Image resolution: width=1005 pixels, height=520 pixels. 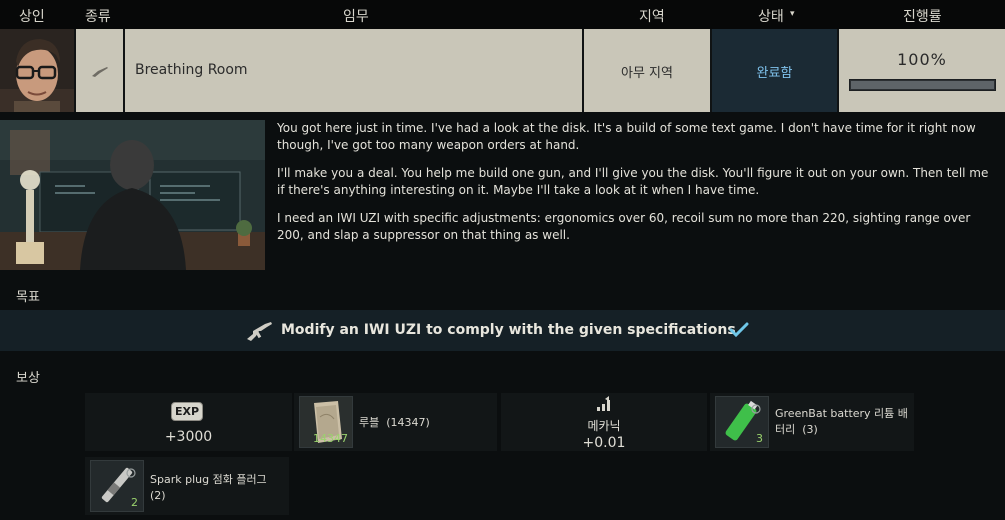 I want to click on quest-name: Breathing Room, so click(x=191, y=70).